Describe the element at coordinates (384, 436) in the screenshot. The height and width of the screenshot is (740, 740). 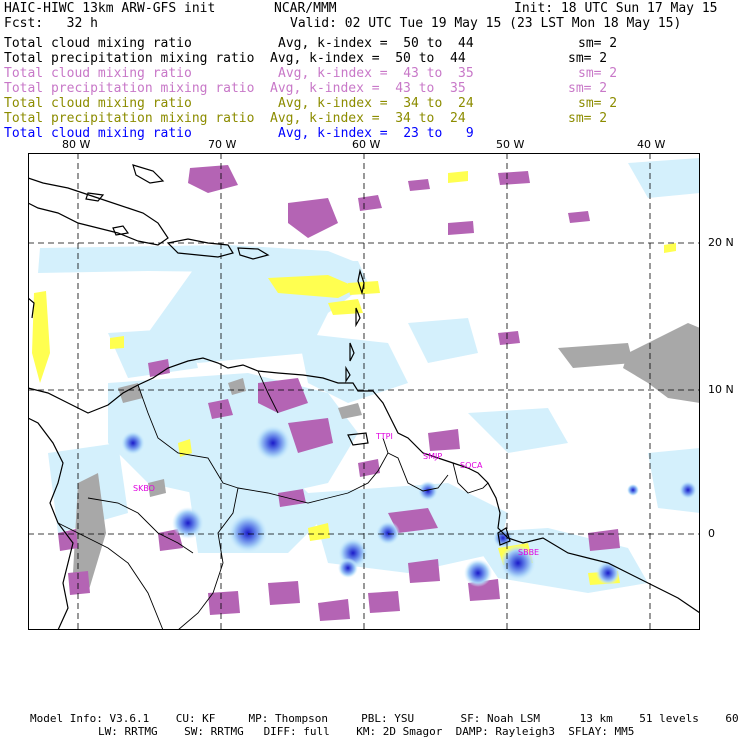
I see `station-label: TTPI` at that location.